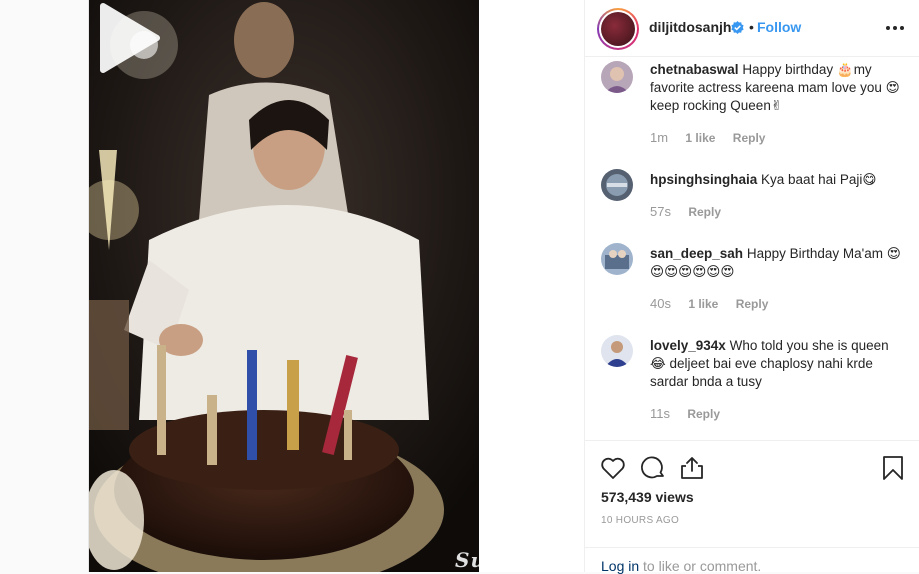 The image size is (919, 574). What do you see at coordinates (613, 468) in the screenshot?
I see `heart-icon` at bounding box center [613, 468].